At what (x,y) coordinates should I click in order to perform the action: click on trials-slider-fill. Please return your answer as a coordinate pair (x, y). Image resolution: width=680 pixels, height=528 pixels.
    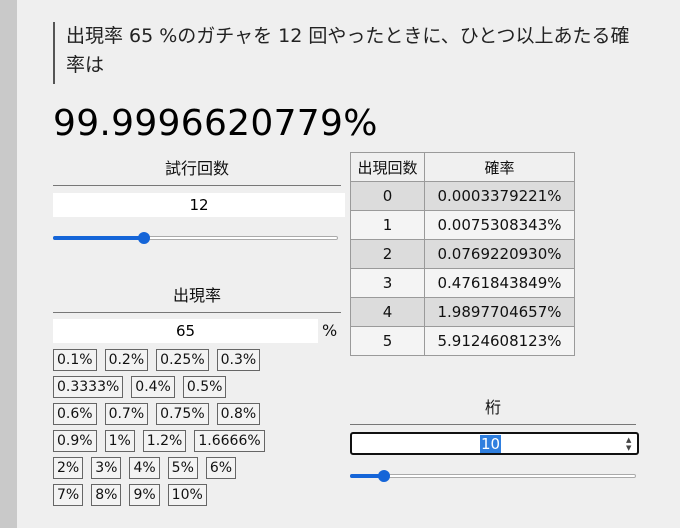
    Looking at the image, I should click on (99, 238).